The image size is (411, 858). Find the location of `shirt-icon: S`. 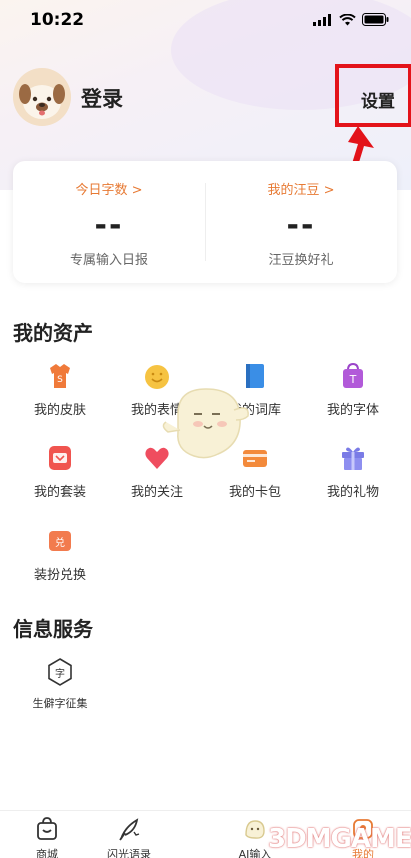

shirt-icon: S is located at coordinates (60, 376).